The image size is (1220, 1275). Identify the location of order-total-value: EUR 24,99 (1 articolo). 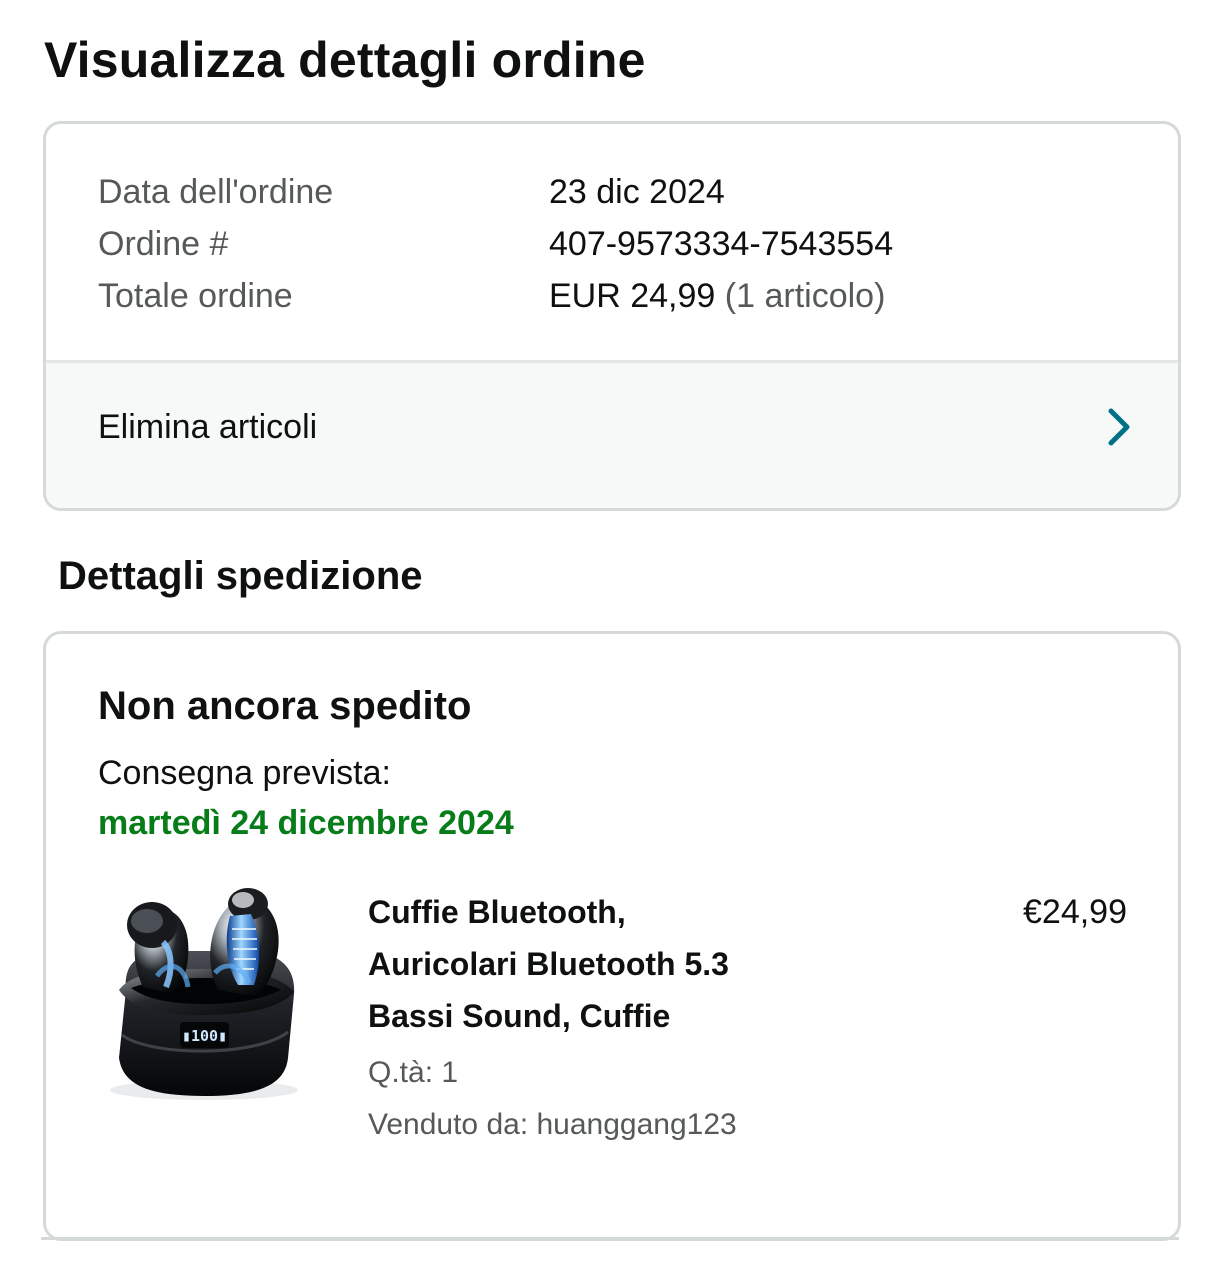
(717, 296).